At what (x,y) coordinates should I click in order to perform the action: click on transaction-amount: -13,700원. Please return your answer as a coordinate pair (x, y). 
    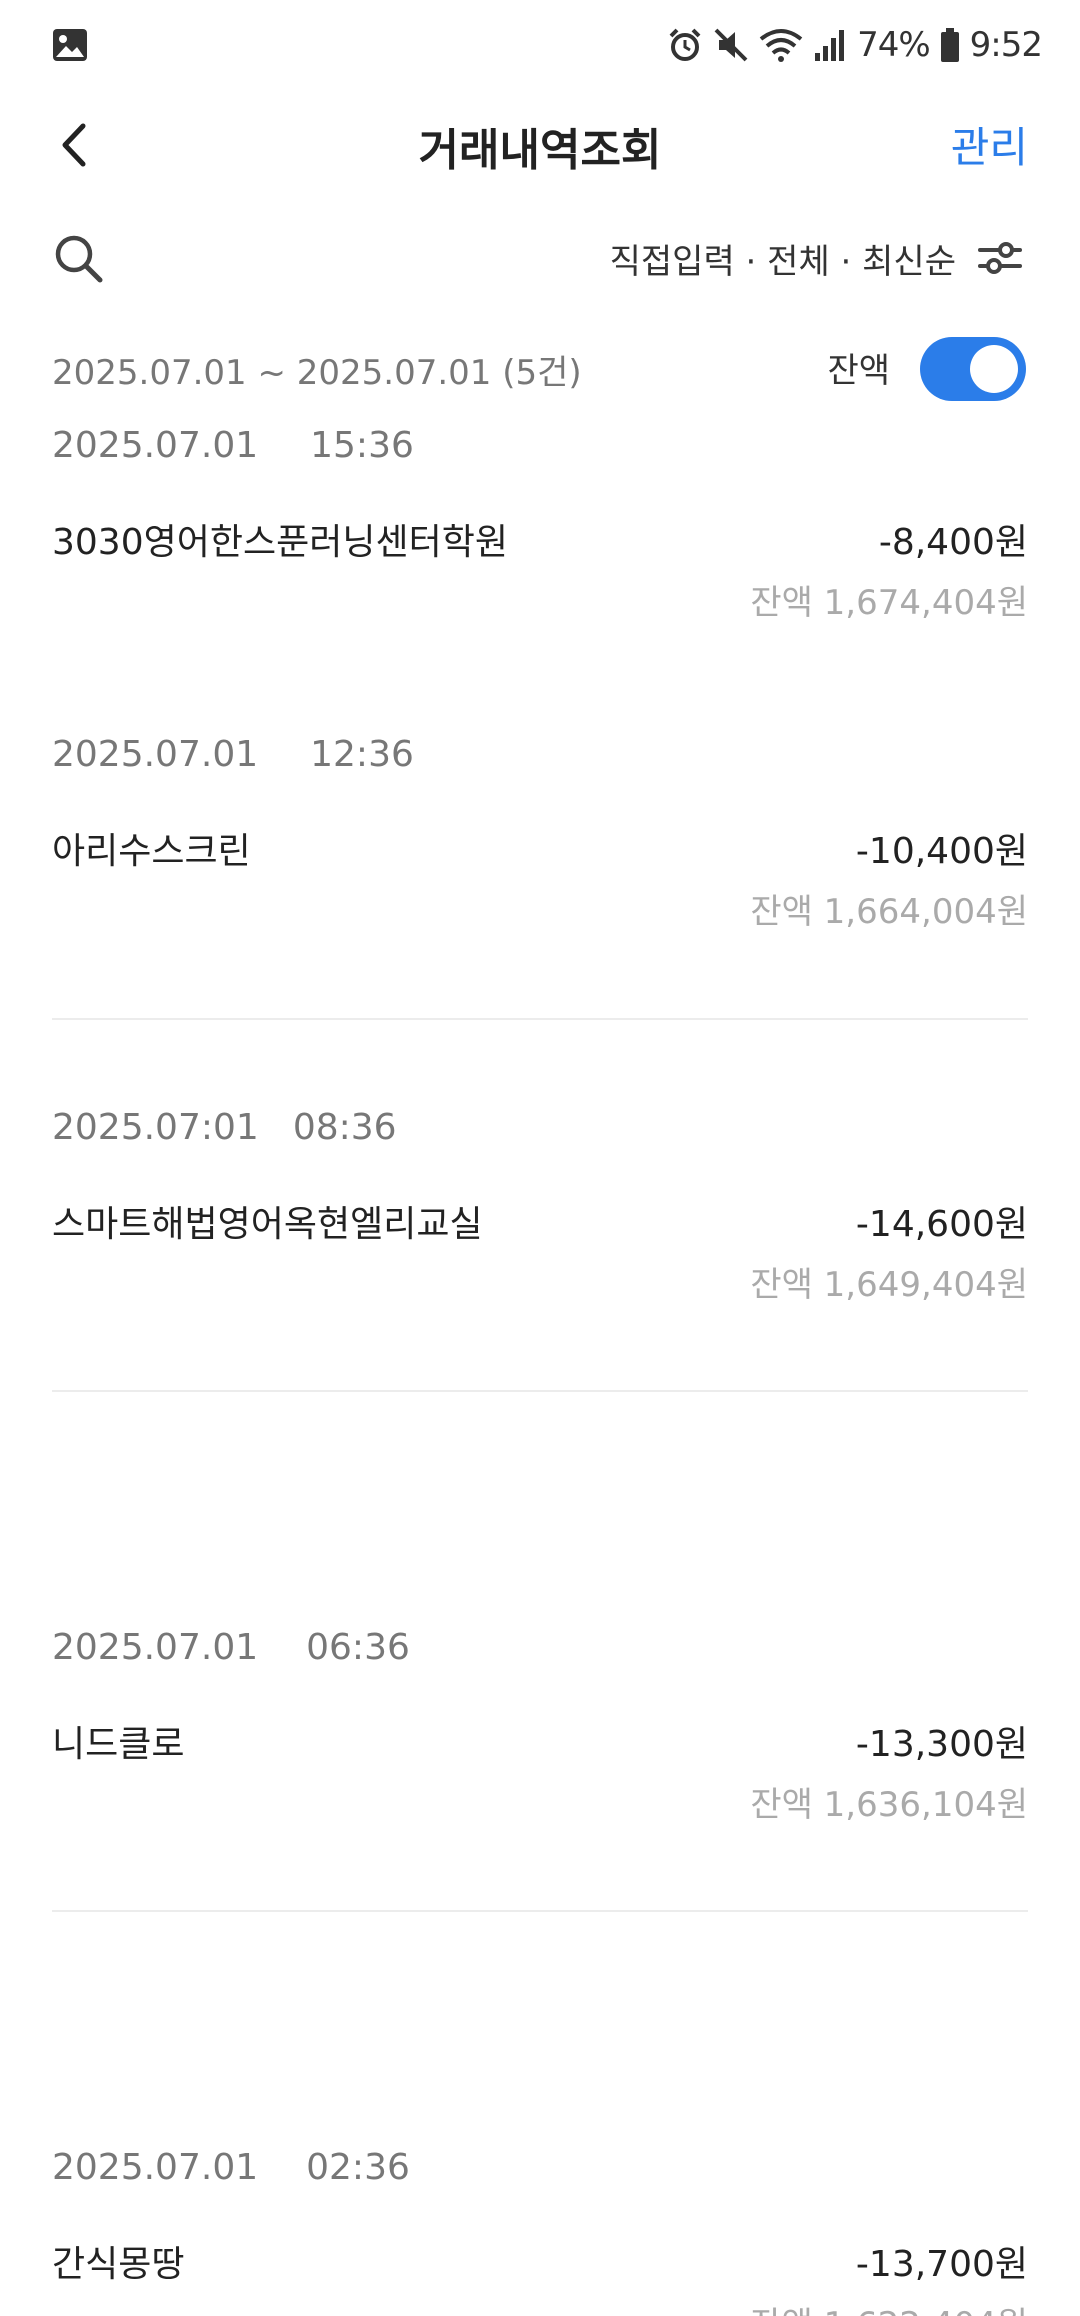
    Looking at the image, I should click on (941, 2264).